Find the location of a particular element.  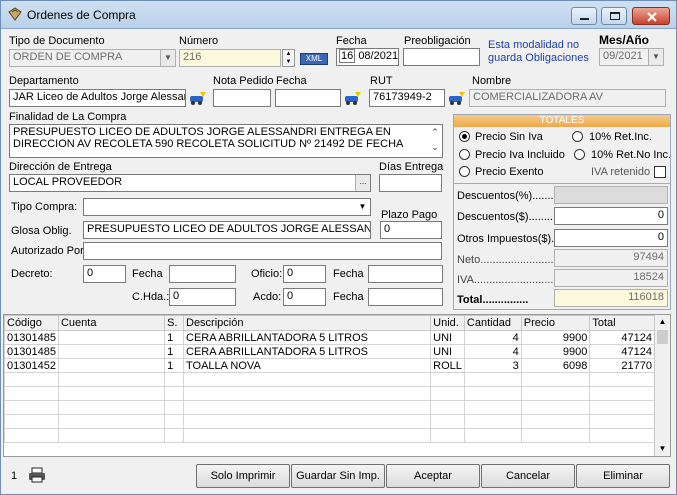

table-row: 01301452 1 TOALLA NOVA ROLL 3 6098 21770 is located at coordinates (329, 365).